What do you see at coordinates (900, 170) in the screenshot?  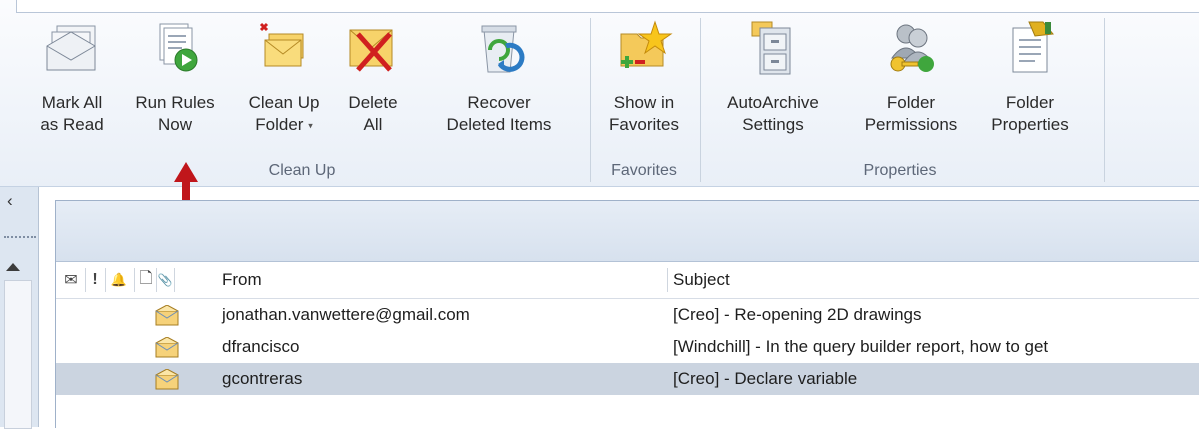 I see `group-label-properties: Properties` at bounding box center [900, 170].